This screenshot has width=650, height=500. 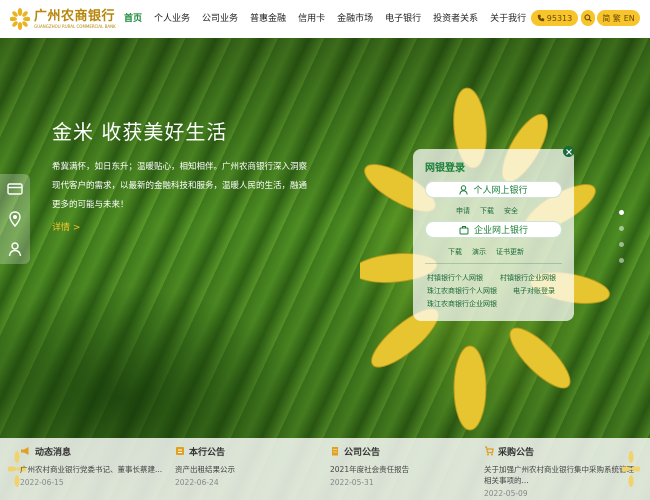 I want to click on enterprise-demo-link: 演示, so click(x=479, y=252).